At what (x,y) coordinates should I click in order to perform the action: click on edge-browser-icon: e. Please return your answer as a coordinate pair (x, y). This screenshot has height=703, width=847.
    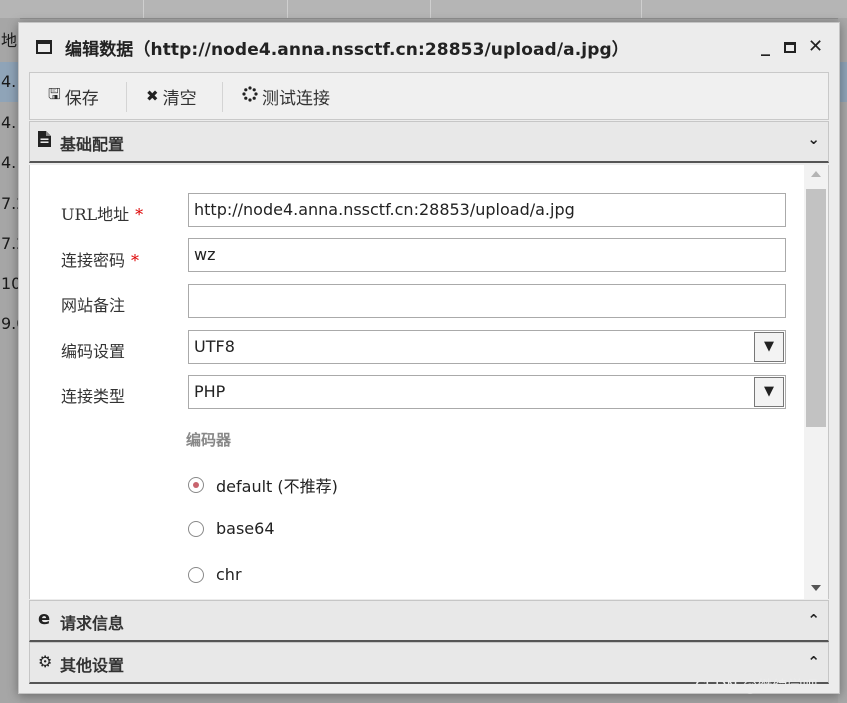
    Looking at the image, I should click on (44, 618).